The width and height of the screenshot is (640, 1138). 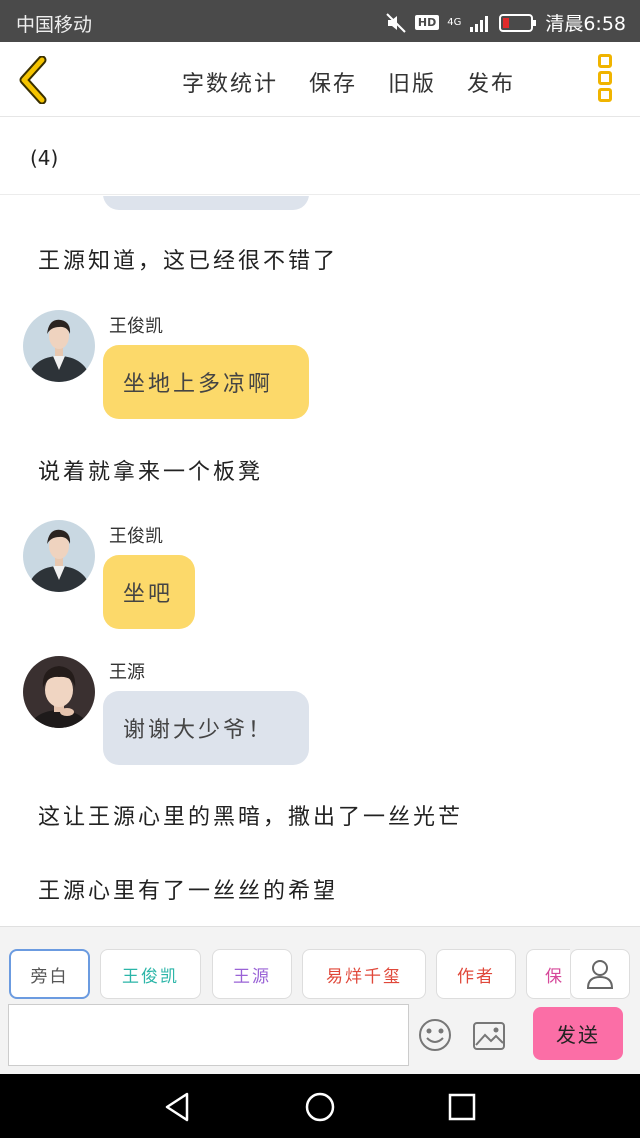 I want to click on signal-icon, so click(x=480, y=23).